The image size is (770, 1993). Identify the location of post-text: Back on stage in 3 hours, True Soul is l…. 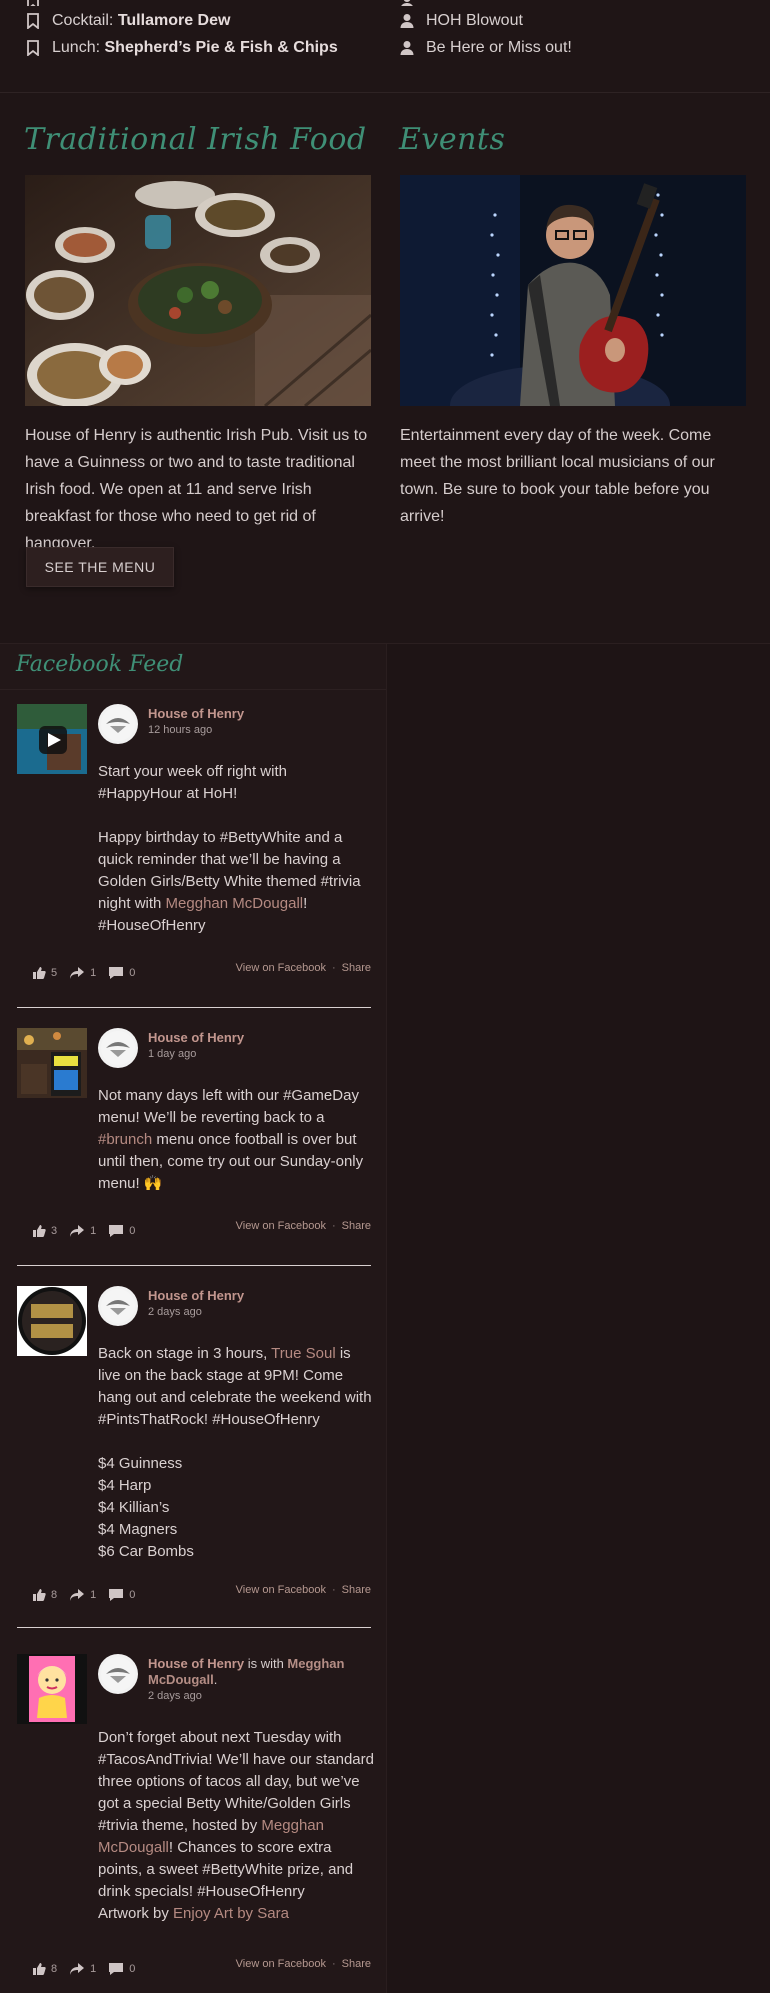
(236, 1453).